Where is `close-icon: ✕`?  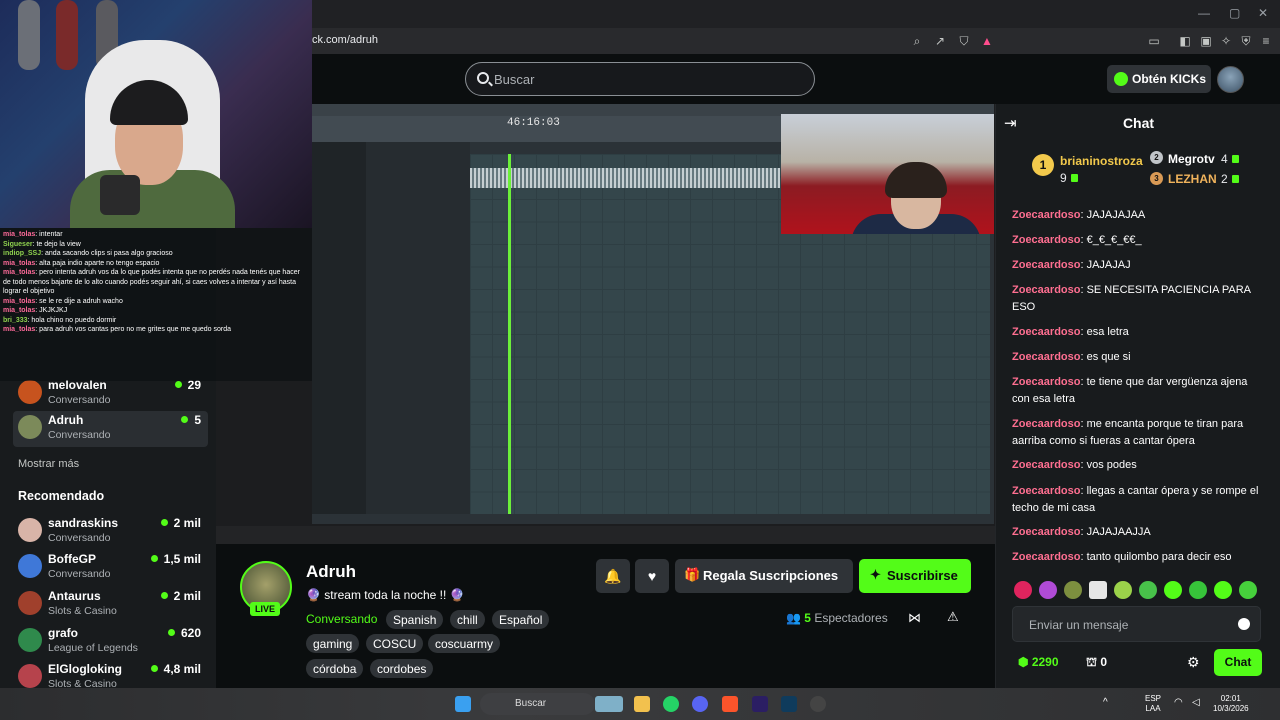 close-icon: ✕ is located at coordinates (1263, 13).